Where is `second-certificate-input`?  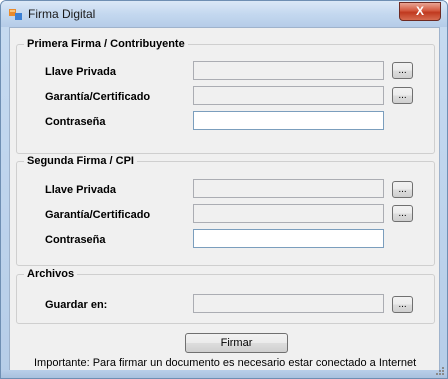
second-certificate-input is located at coordinates (288, 213).